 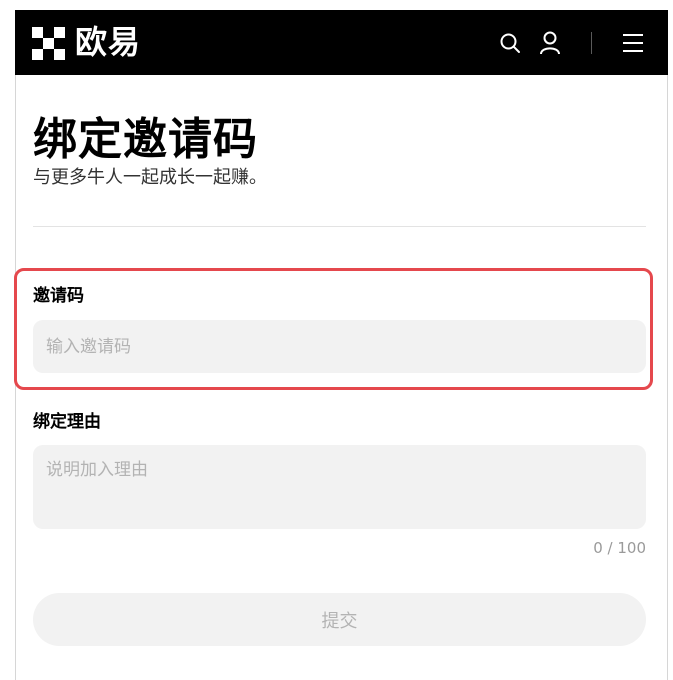 I want to click on page-border-right, so click(x=667, y=345).